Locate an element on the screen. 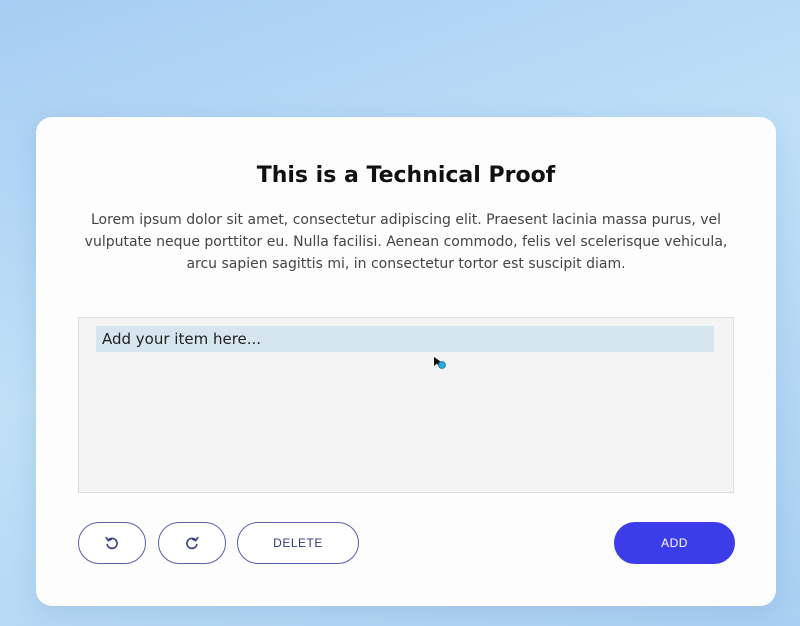 This screenshot has width=800, height=626. delete-button-label: DELETE is located at coordinates (298, 543).